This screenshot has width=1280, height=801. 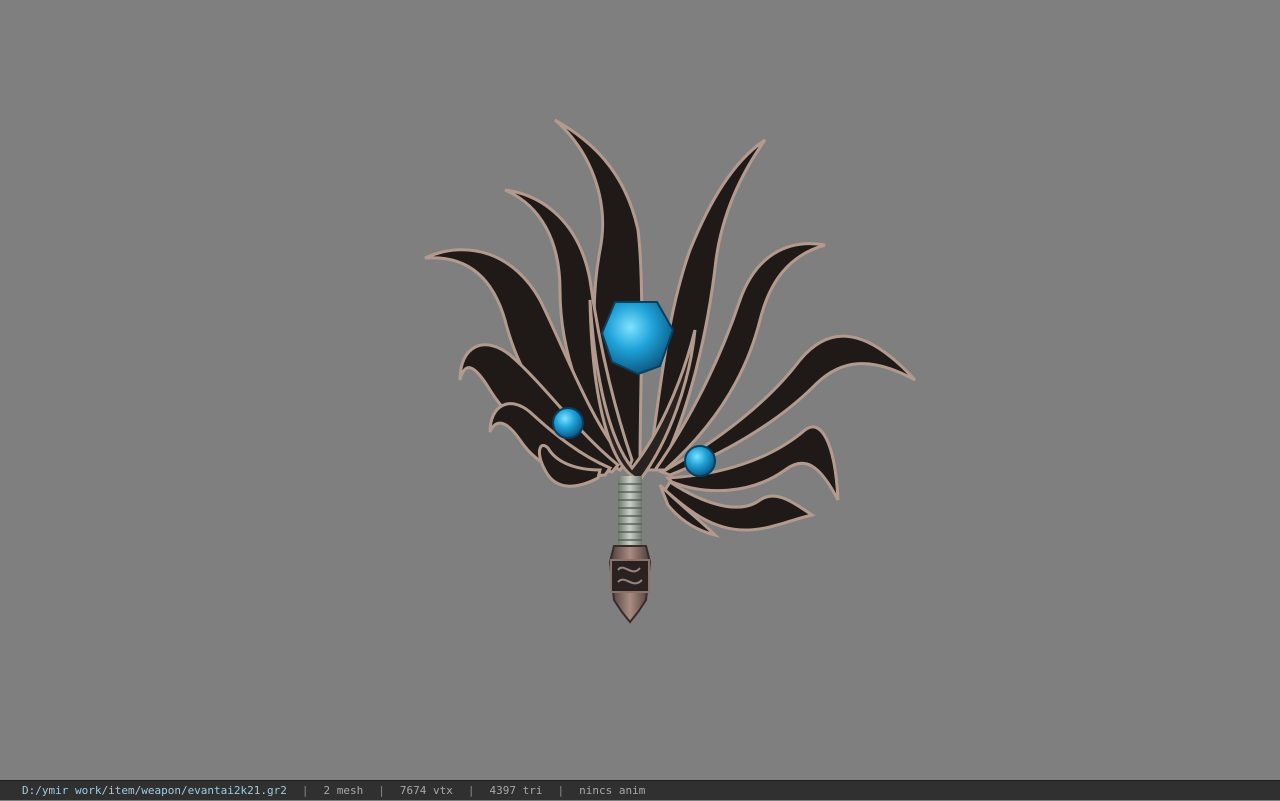 What do you see at coordinates (516, 790) in the screenshot?
I see `triangle-count: 4397 tri` at bounding box center [516, 790].